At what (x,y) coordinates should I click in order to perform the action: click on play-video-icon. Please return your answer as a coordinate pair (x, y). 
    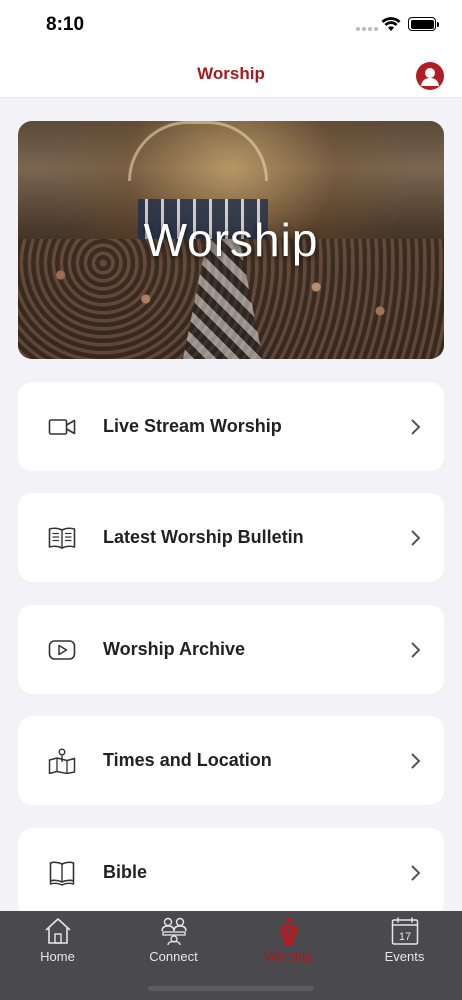
    Looking at the image, I should click on (62, 650).